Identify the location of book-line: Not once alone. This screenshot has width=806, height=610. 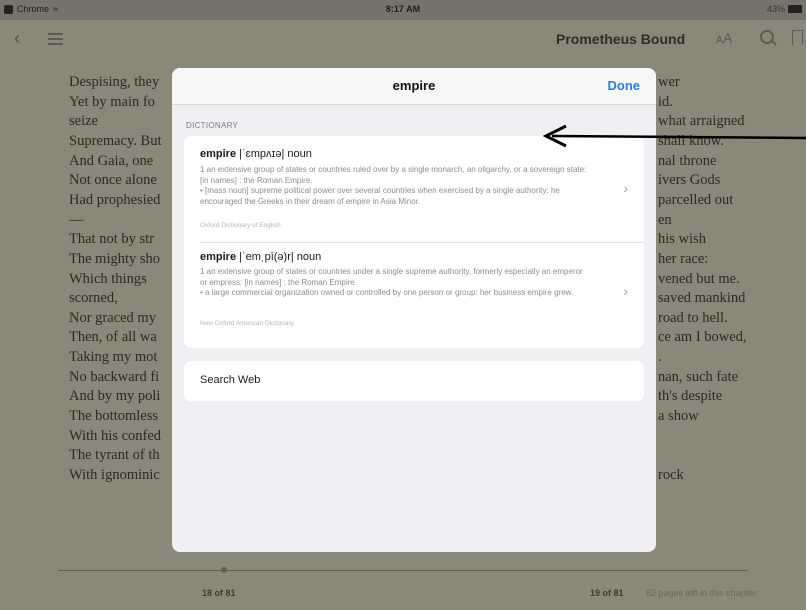
(113, 180).